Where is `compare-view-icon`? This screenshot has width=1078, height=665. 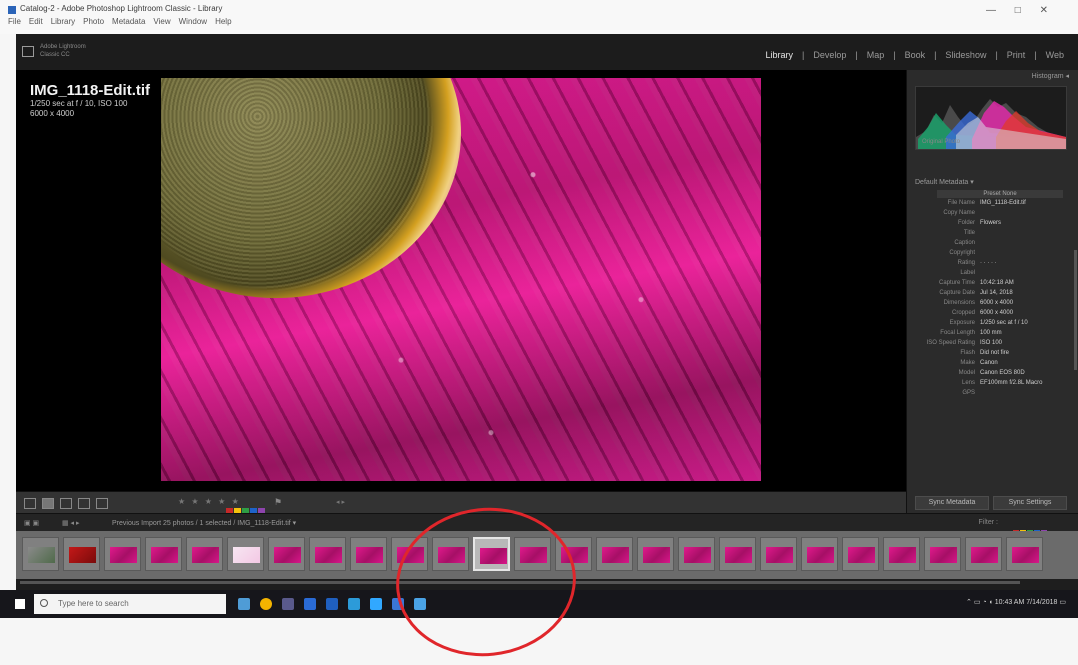 compare-view-icon is located at coordinates (66, 503).